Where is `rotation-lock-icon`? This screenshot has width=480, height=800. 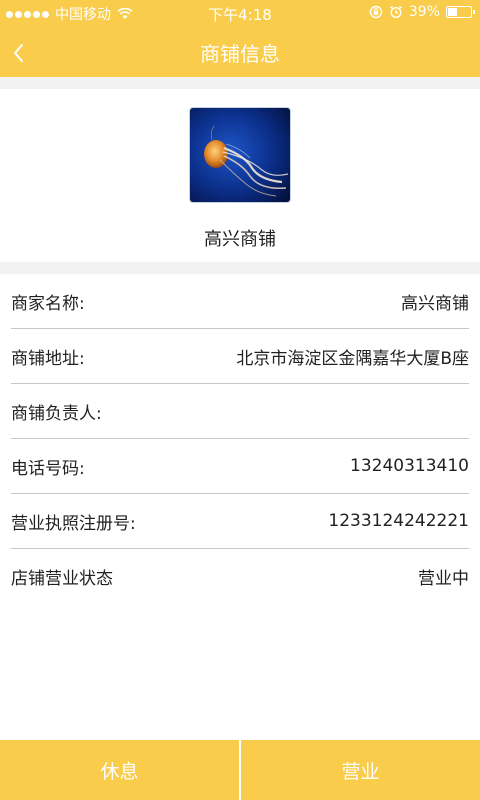
rotation-lock-icon is located at coordinates (376, 12).